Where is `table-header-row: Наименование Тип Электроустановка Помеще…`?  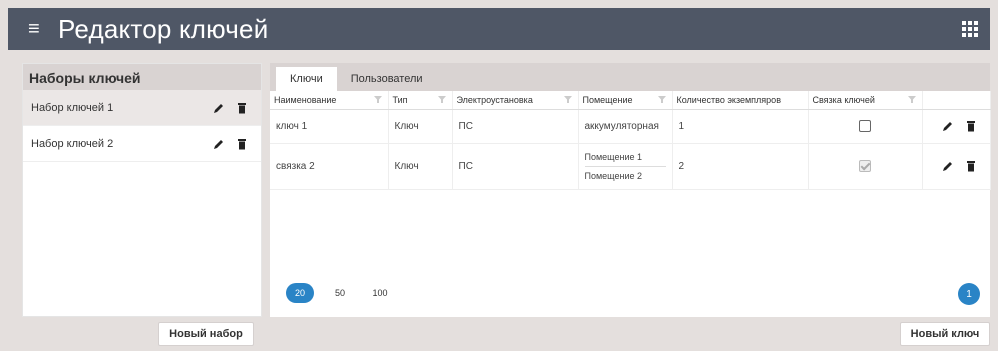
table-header-row: Наименование Тип Электроустановка Помеще… is located at coordinates (630, 100).